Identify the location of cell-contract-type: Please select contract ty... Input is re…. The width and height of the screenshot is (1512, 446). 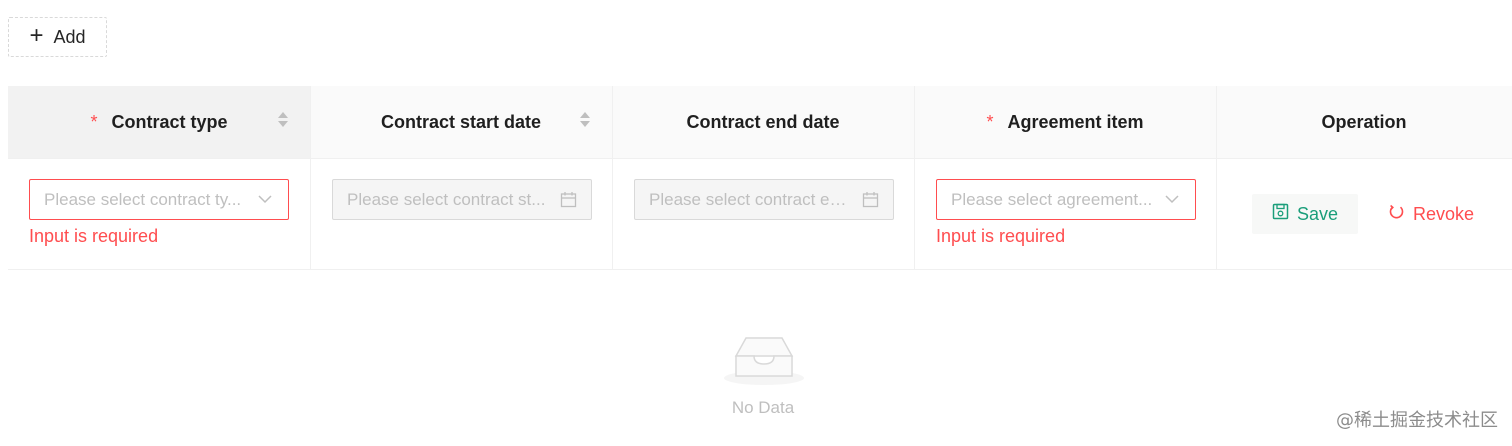
(159, 214).